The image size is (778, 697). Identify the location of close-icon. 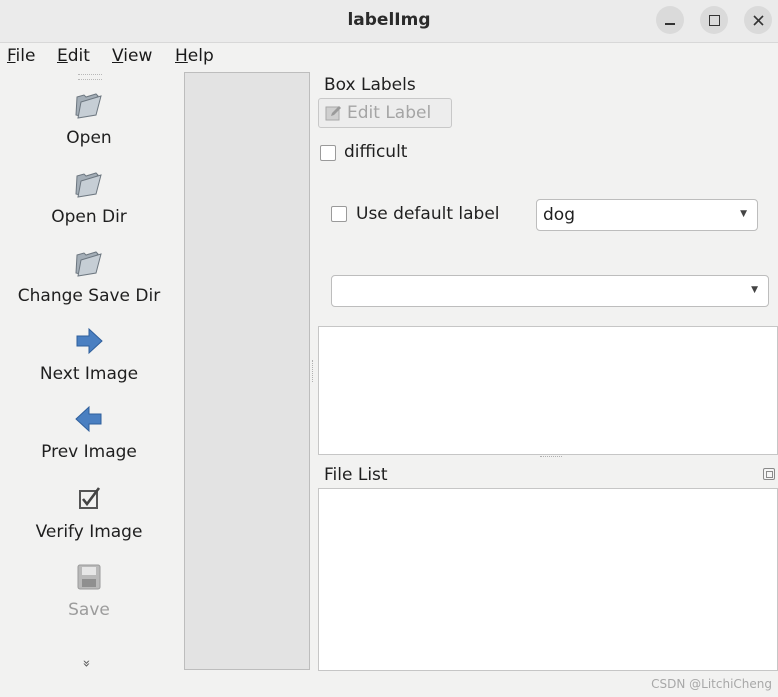
(758, 20).